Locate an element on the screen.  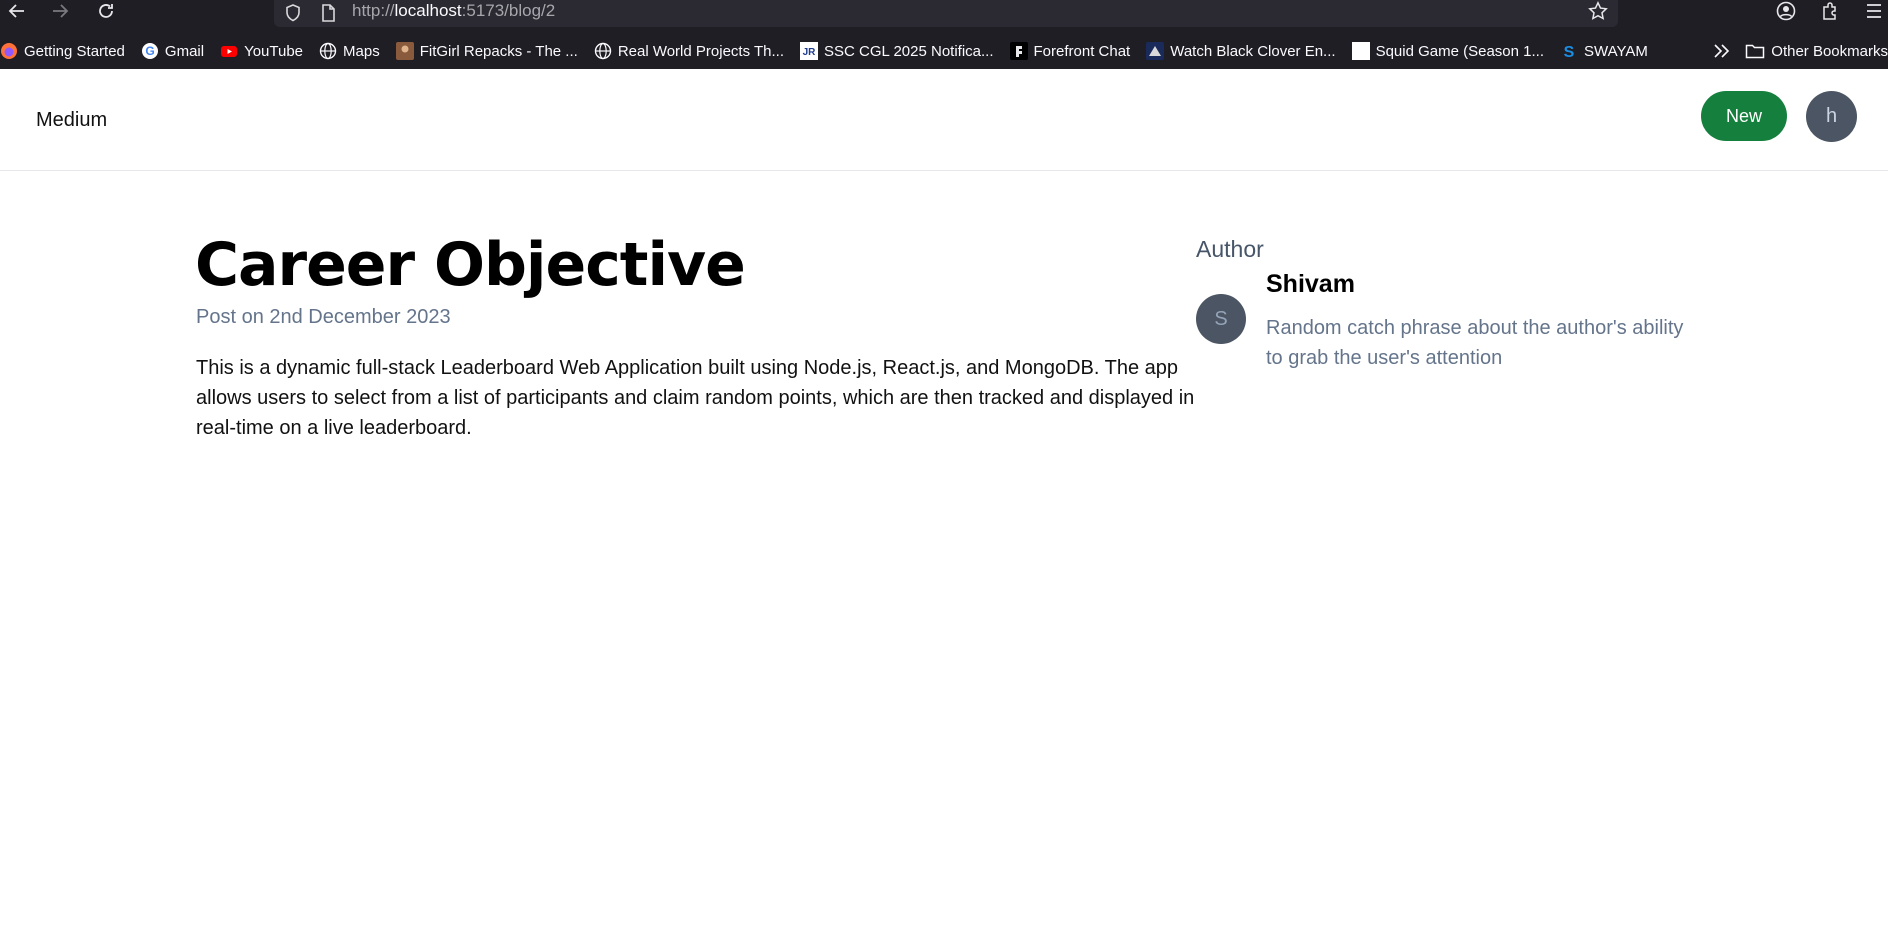
url-text: http://localhost:5173/blog/2 is located at coordinates (453, 11).